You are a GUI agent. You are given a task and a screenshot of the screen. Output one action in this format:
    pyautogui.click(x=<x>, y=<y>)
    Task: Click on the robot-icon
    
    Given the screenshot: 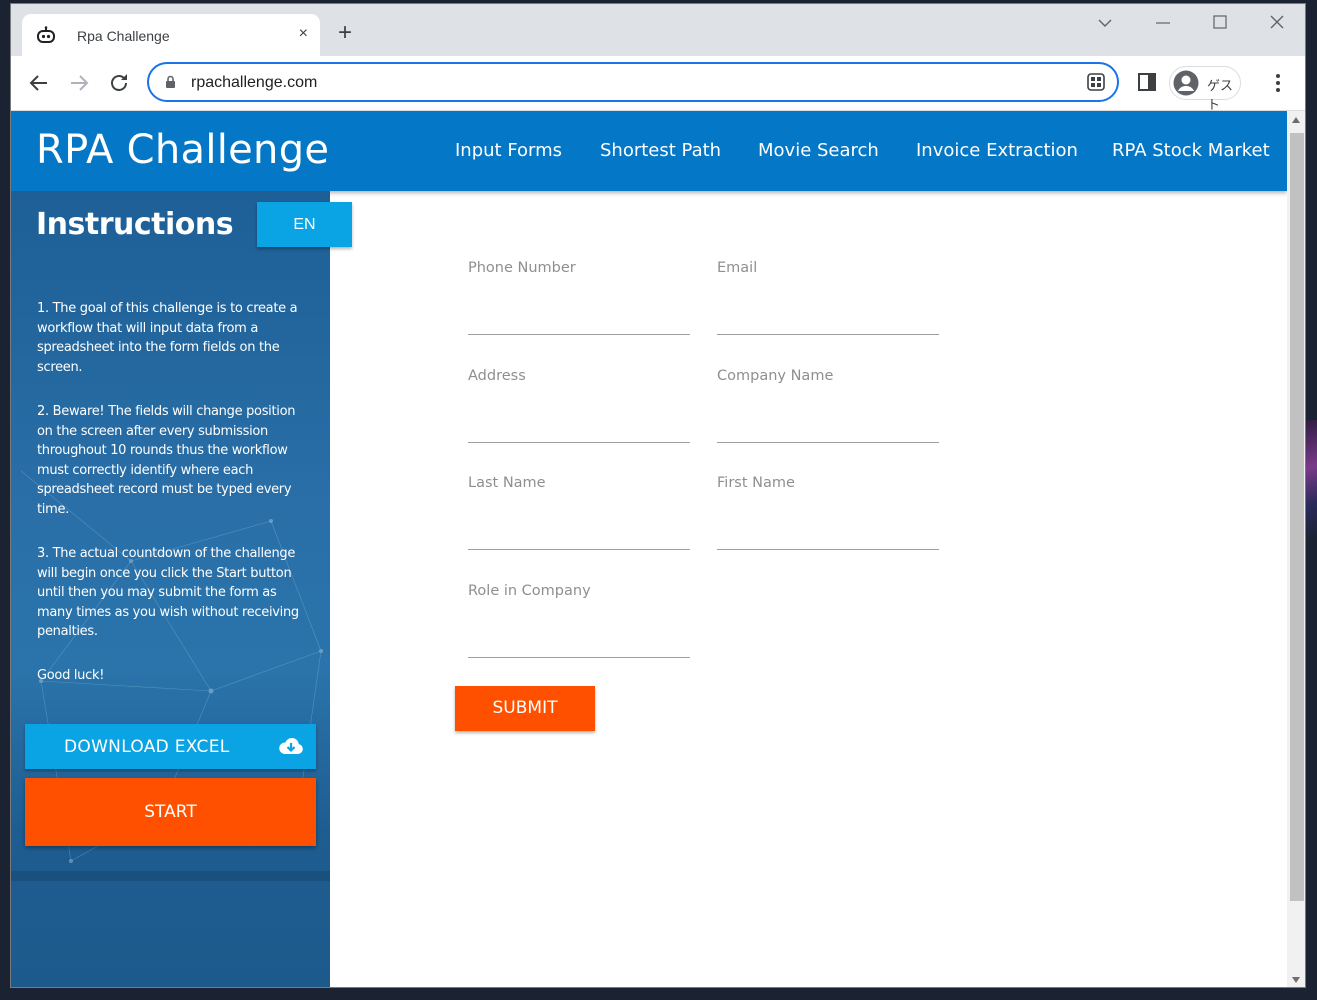 What is the action you would take?
    pyautogui.click(x=46, y=34)
    